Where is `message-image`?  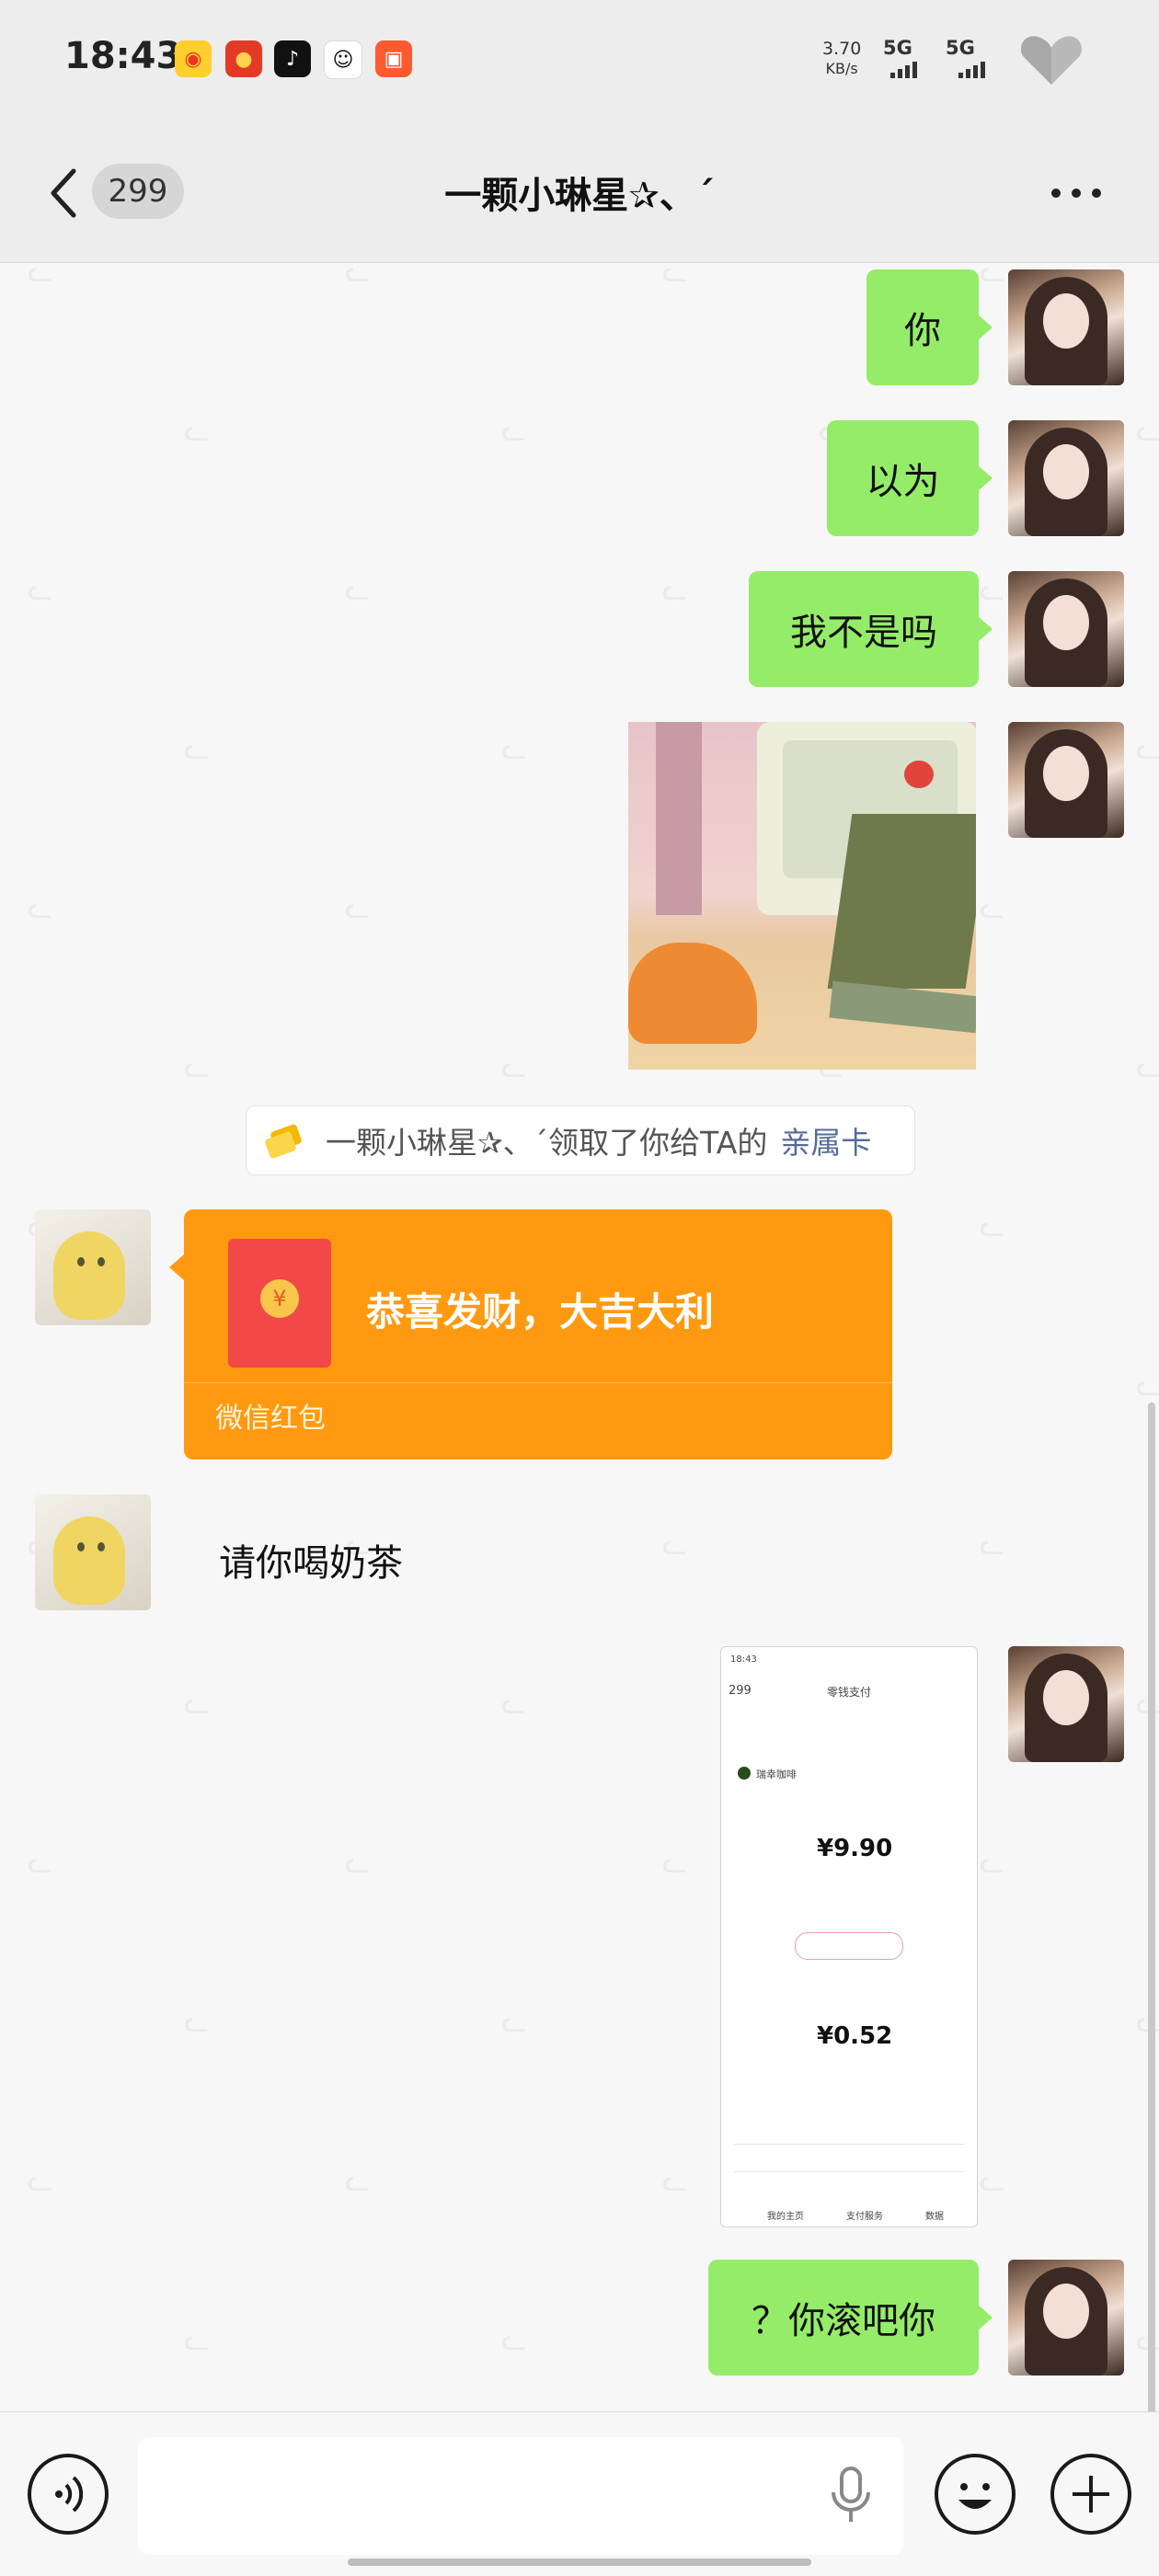
message-image is located at coordinates (802, 896).